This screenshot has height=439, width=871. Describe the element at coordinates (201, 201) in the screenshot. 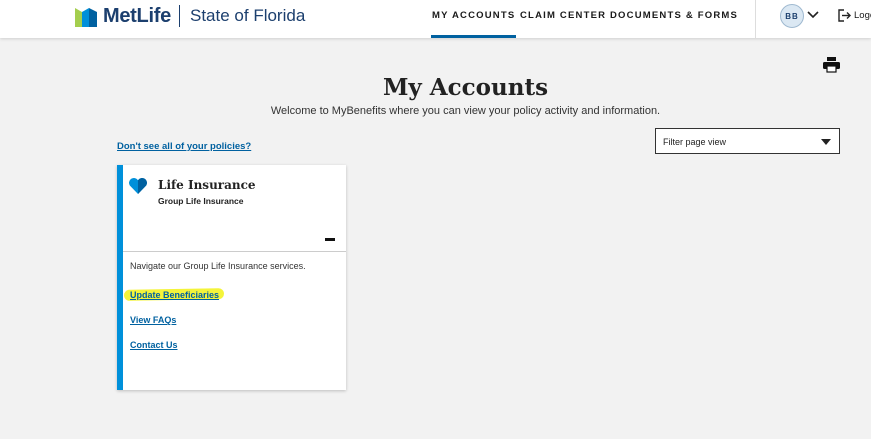

I see `card-subtitle: Group Life Insurance` at that location.